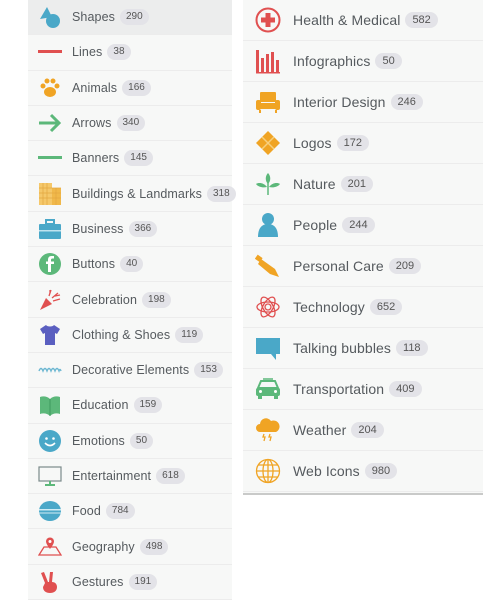 The width and height of the screenshot is (500, 600). I want to click on monitor-icon, so click(50, 476).